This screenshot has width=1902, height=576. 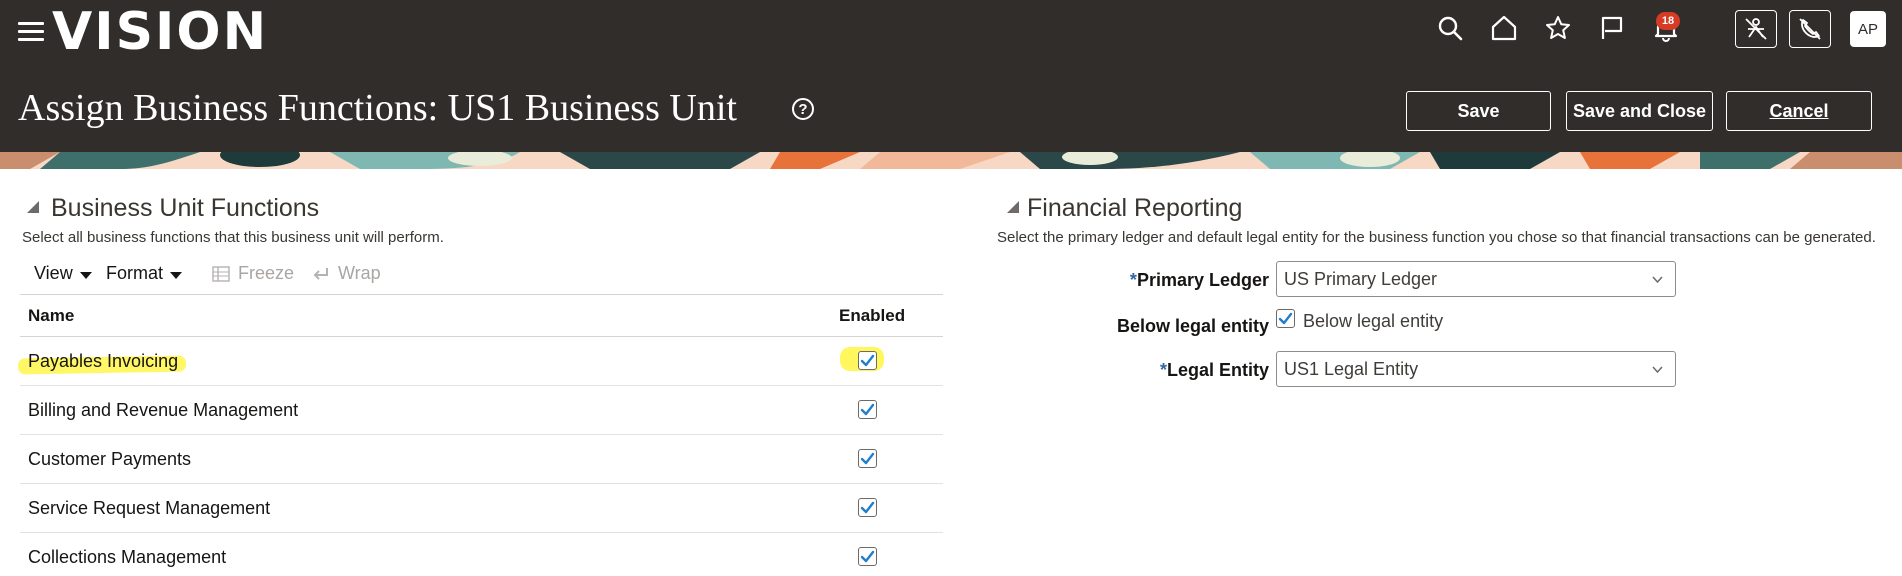 I want to click on primary-ledger-label-text: Primary Ledger, so click(x=1202, y=280).